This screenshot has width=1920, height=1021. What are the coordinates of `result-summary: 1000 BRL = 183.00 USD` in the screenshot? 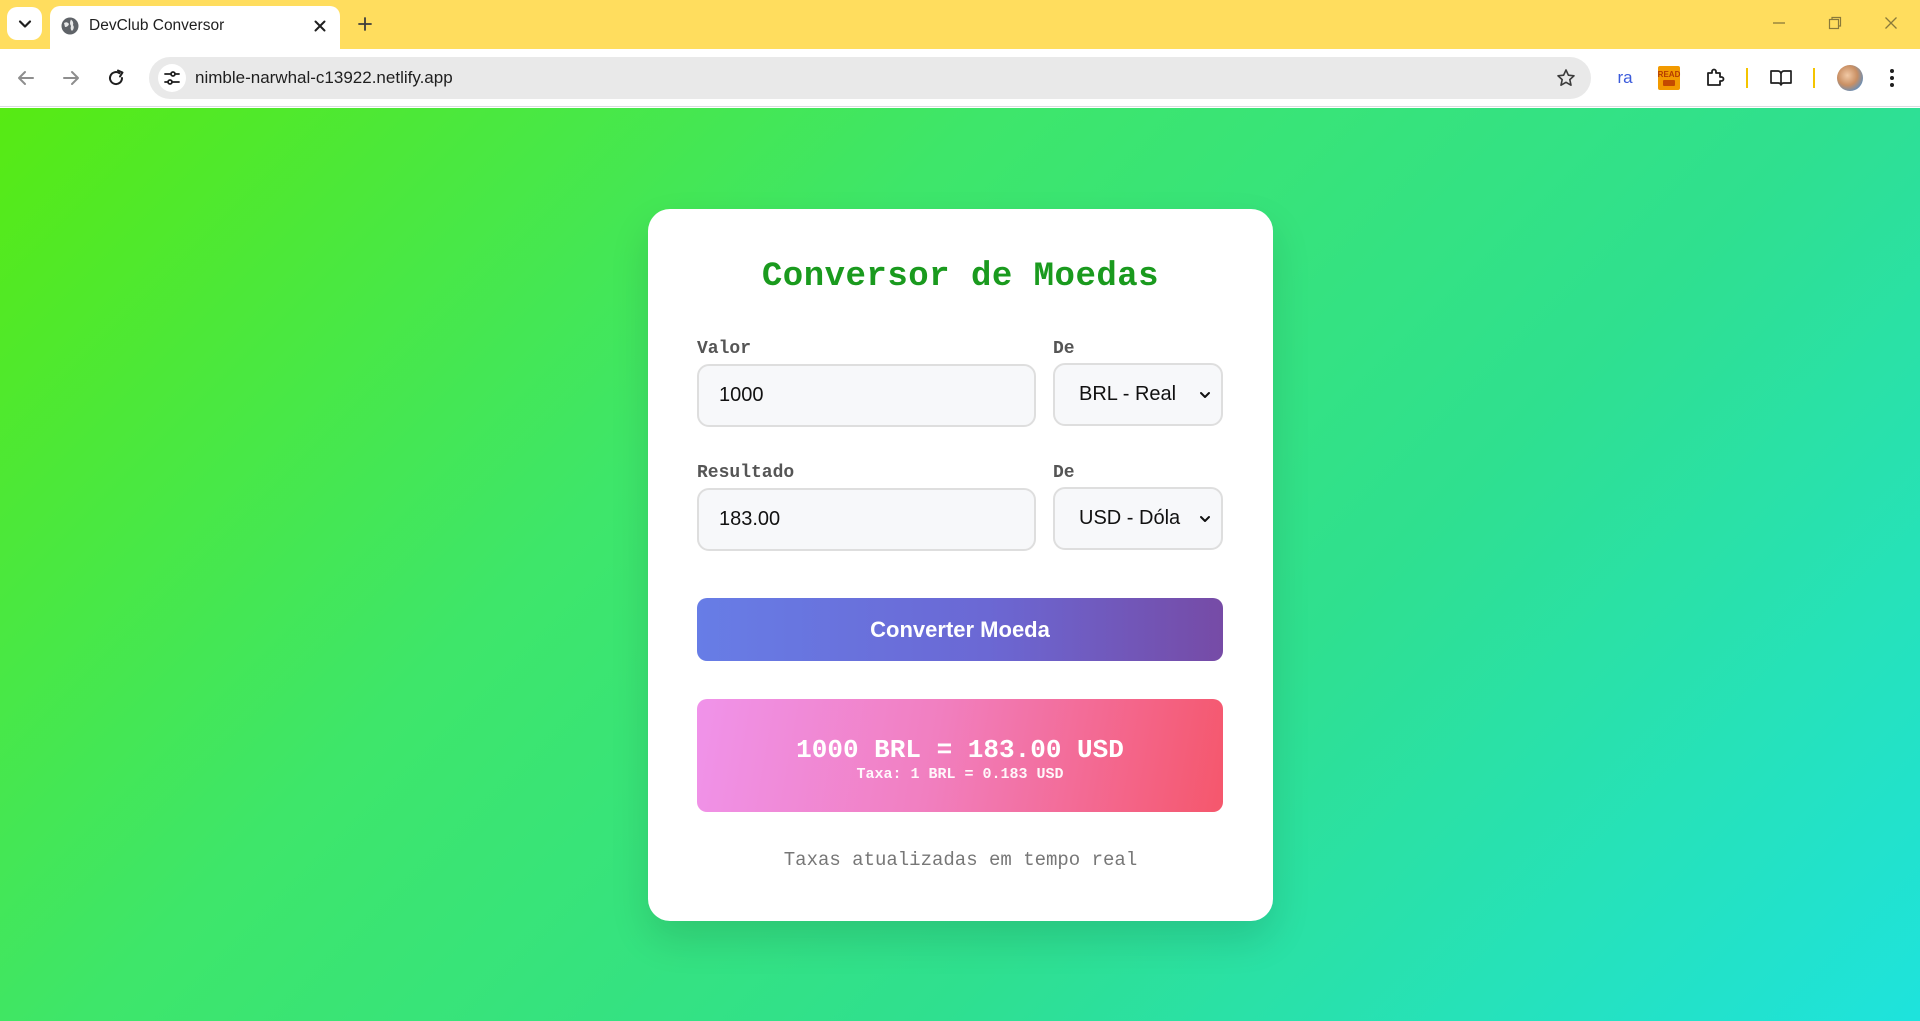 It's located at (960, 750).